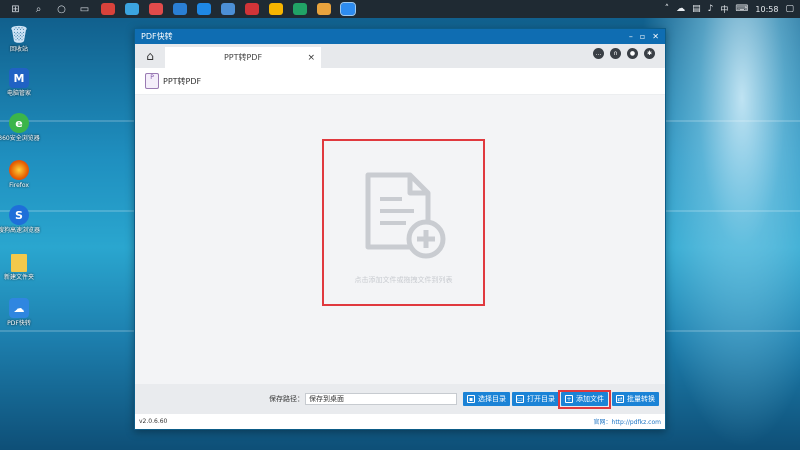 The image size is (800, 450). What do you see at coordinates (635, 399) in the screenshot?
I see `batch-convert-button: ⇄ 批量转换` at bounding box center [635, 399].